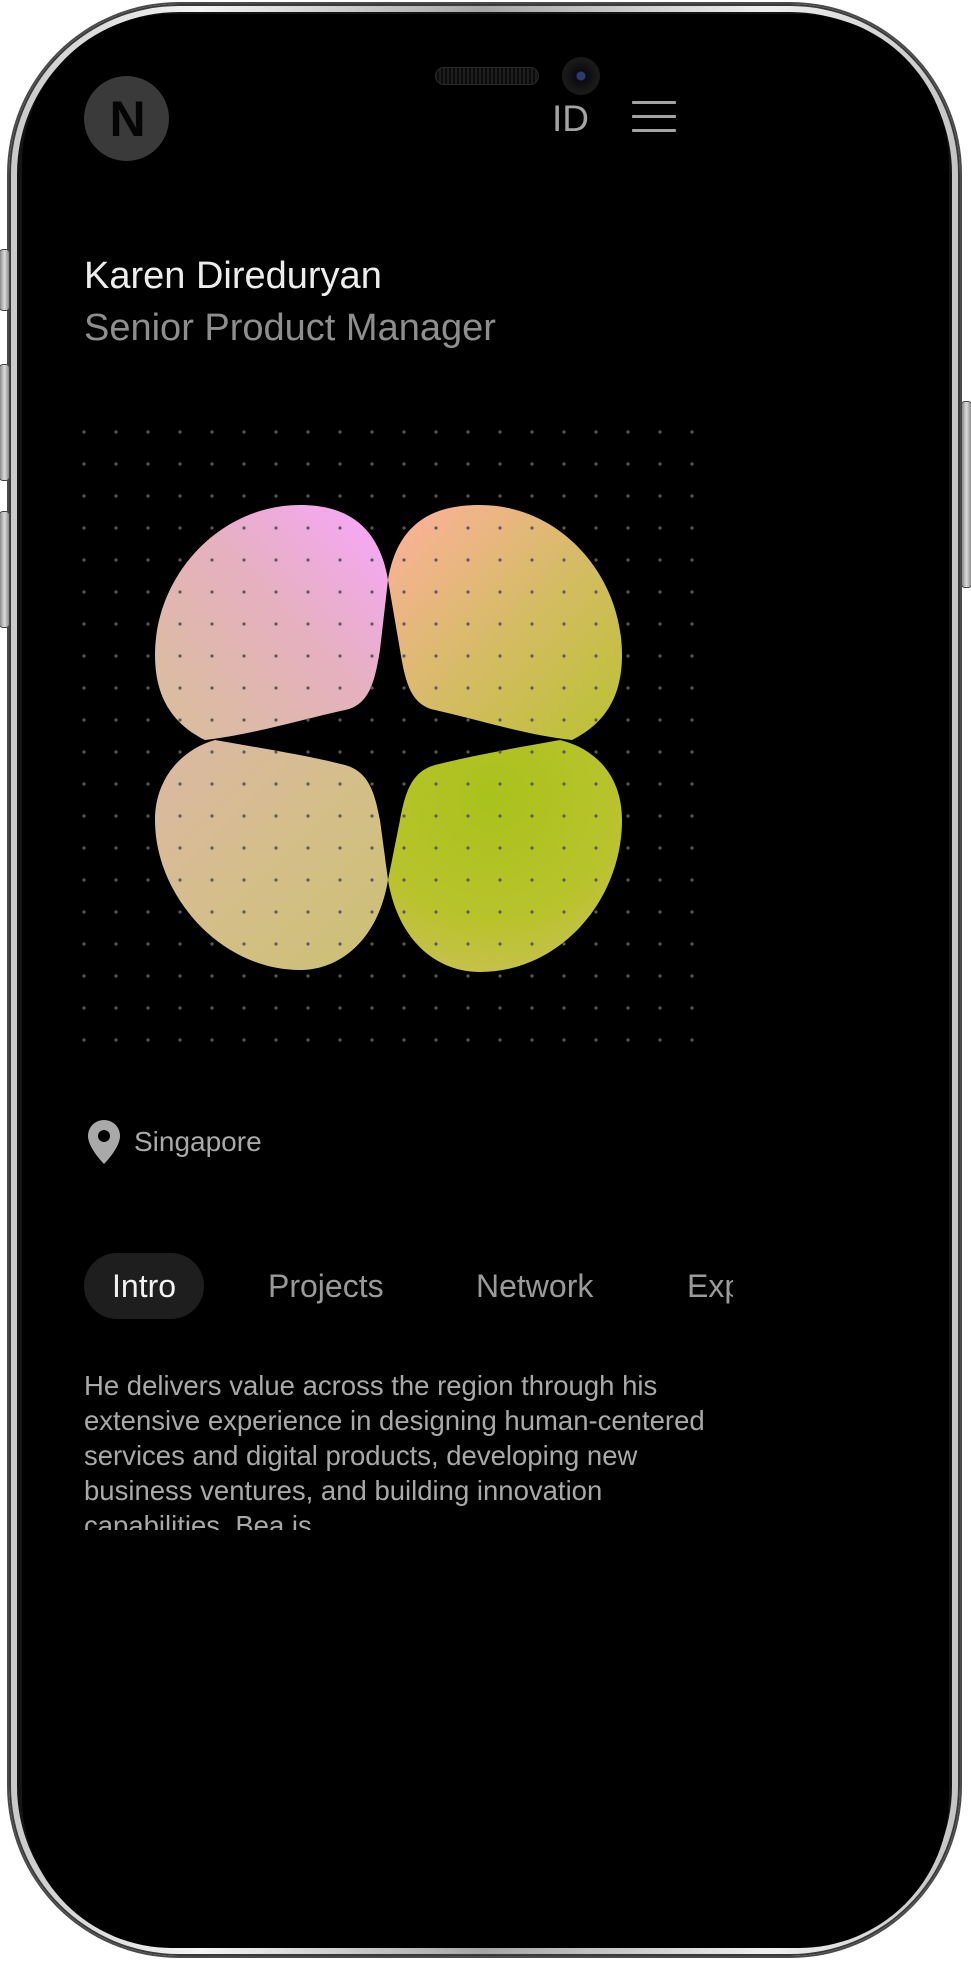 The width and height of the screenshot is (971, 1963). Describe the element at coordinates (570, 118) in the screenshot. I see `language-switch-button: ID` at that location.